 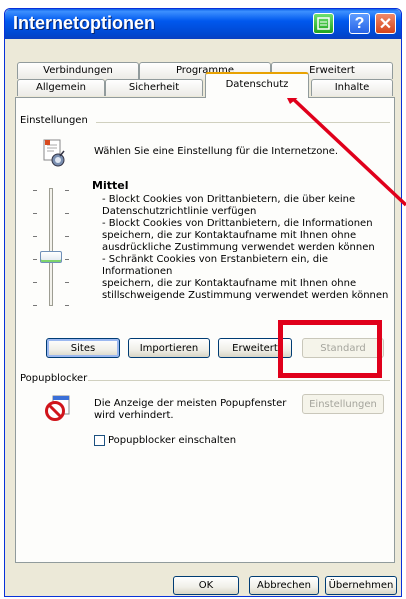 I want to click on tab-label: Datenschutz, so click(x=257, y=84).